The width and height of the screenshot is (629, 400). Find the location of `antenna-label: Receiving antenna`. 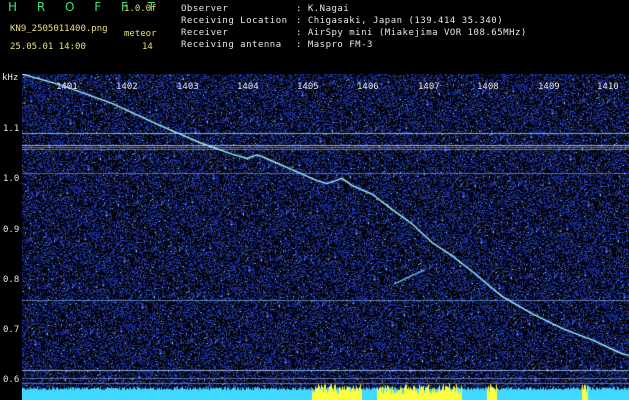

antenna-label: Receiving antenna is located at coordinates (231, 45).